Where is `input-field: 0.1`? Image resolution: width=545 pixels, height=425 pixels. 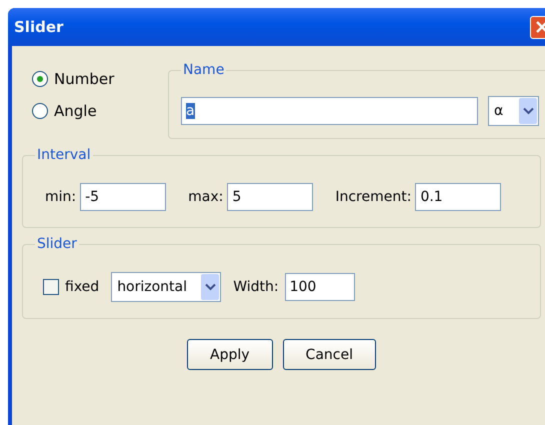 input-field: 0.1 is located at coordinates (458, 197).